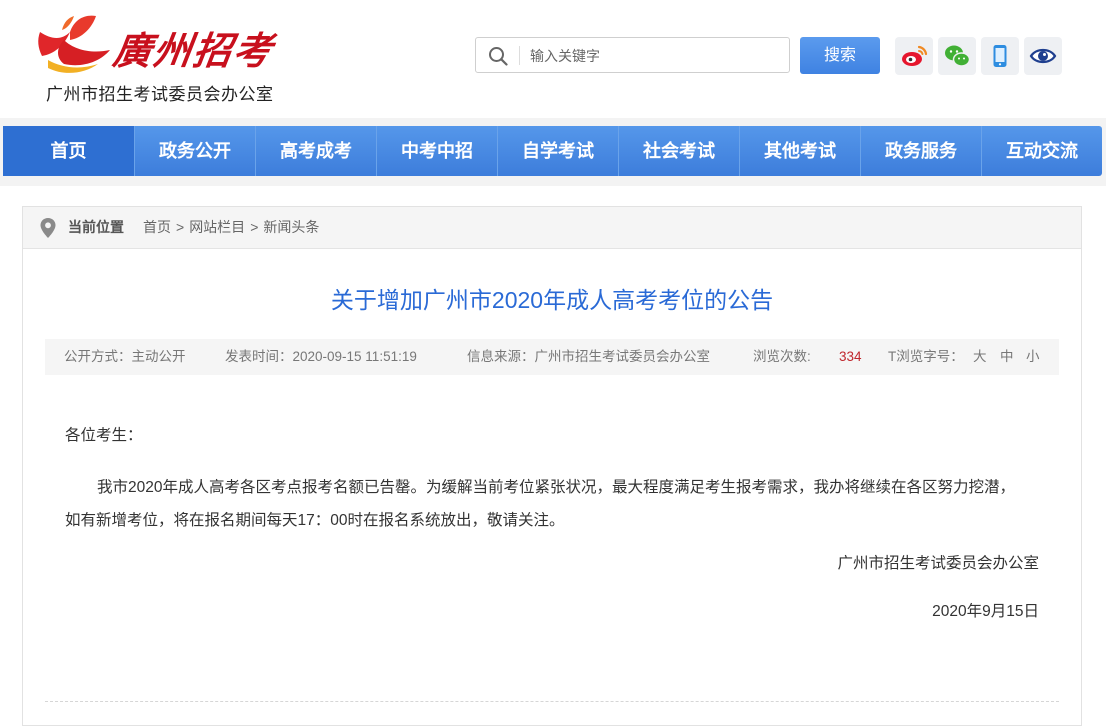  What do you see at coordinates (926, 356) in the screenshot?
I see `meta-font-size-label: T浏览字号：` at bounding box center [926, 356].